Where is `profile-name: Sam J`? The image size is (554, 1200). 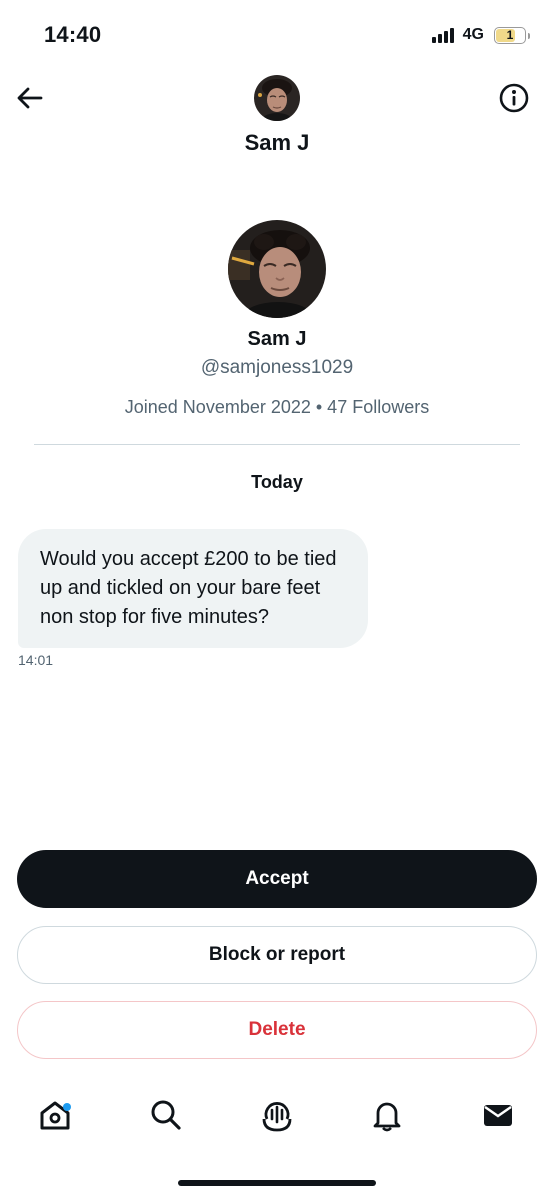 profile-name: Sam J is located at coordinates (277, 339).